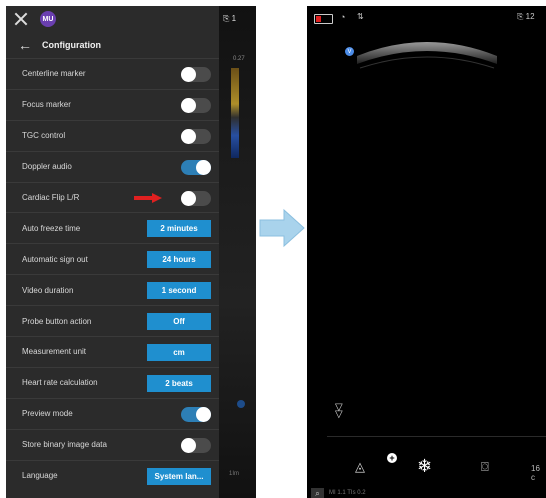 This screenshot has width=546, height=498. I want to click on settings-row-label: Preview mode, so click(47, 414).